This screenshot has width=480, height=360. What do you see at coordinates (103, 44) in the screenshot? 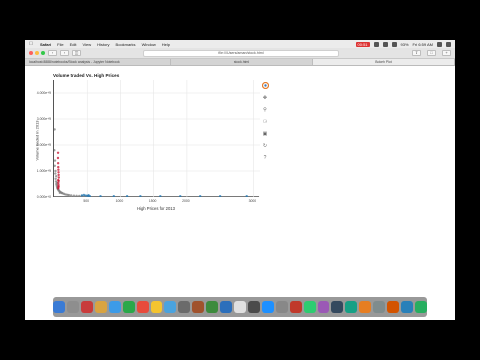
I see `menu-history: History` at bounding box center [103, 44].